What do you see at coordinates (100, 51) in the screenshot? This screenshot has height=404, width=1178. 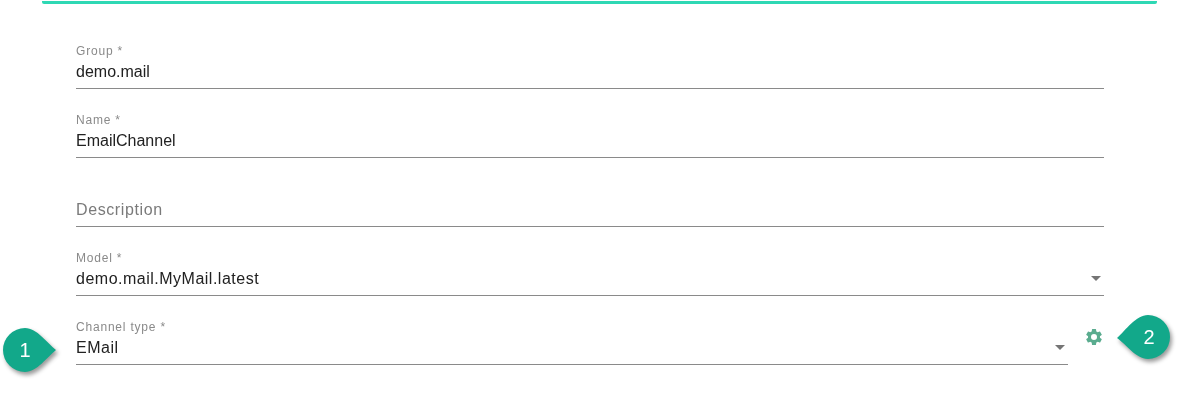 I see `field-label: Group *` at bounding box center [100, 51].